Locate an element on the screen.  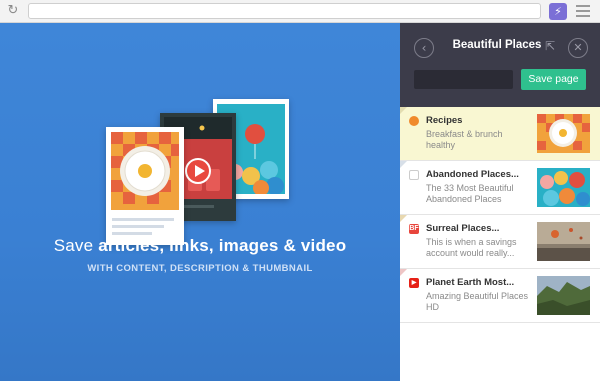
illustration-article-card is located at coordinates (145, 186).